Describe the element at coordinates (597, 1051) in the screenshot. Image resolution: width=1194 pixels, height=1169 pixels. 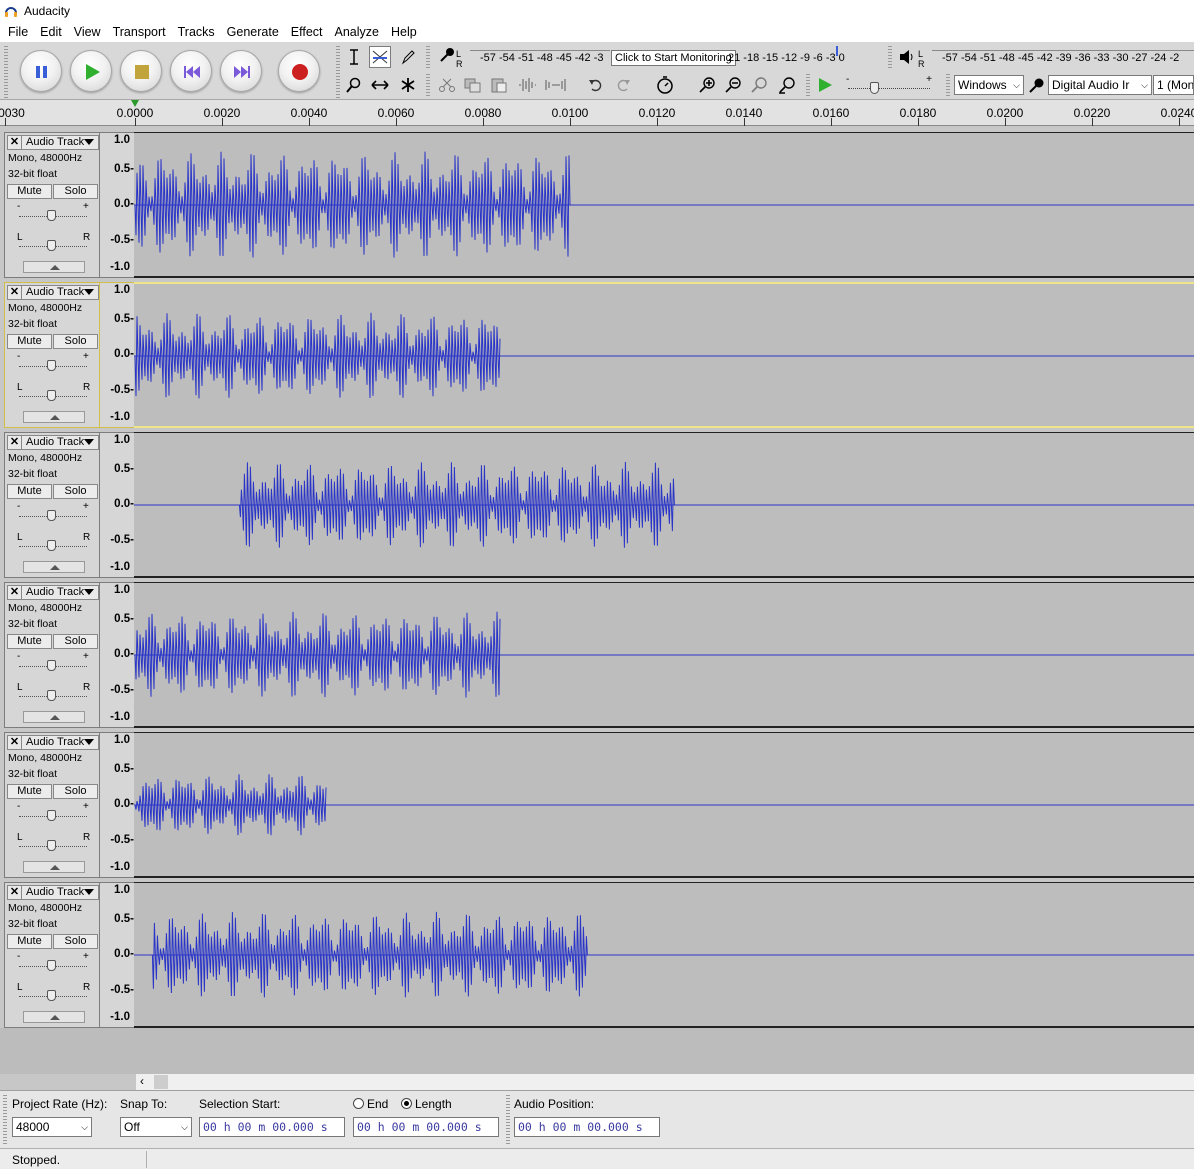
I see `empty-track-area` at that location.